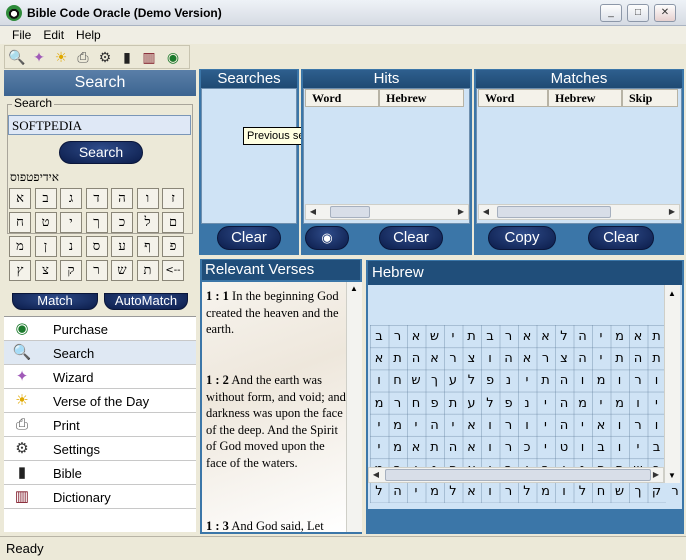 The height and width of the screenshot is (560, 686). I want to click on hebrew-letter: ב, so click(657, 448).